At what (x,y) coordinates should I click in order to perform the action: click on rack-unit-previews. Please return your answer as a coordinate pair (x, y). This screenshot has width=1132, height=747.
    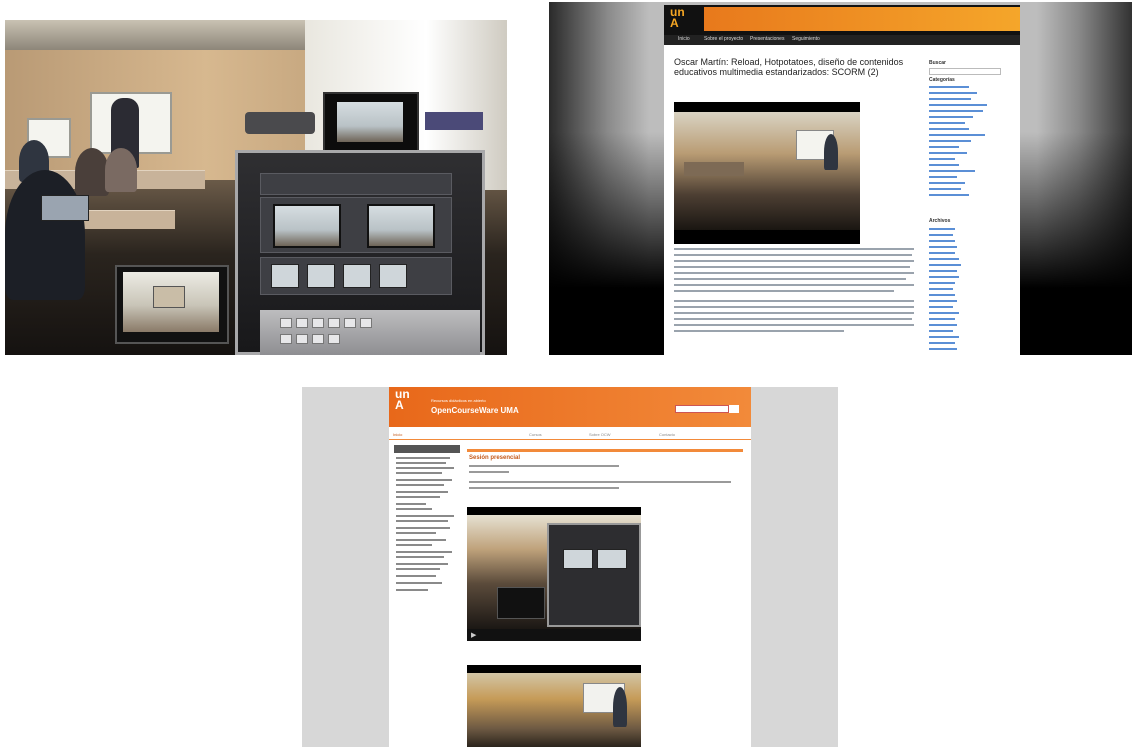
    Looking at the image, I should click on (356, 276).